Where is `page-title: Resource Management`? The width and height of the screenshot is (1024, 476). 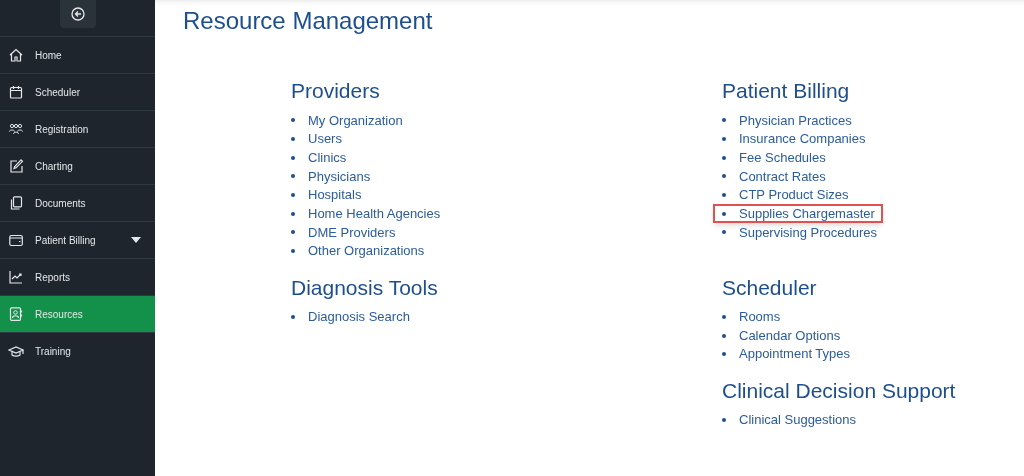
page-title: Resource Management is located at coordinates (308, 21).